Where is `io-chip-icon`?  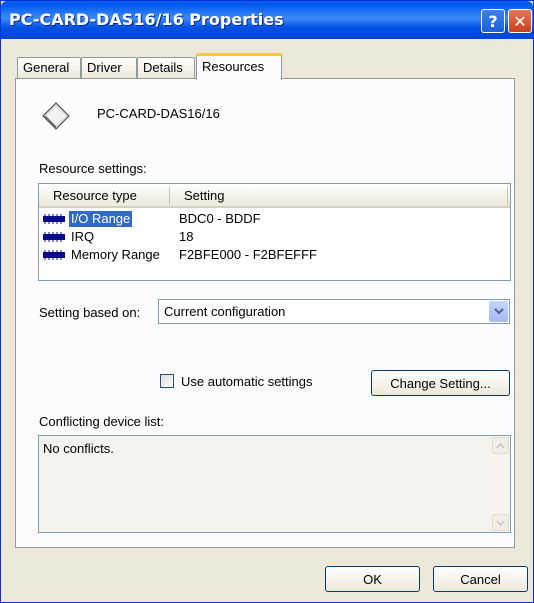
io-chip-icon is located at coordinates (54, 219).